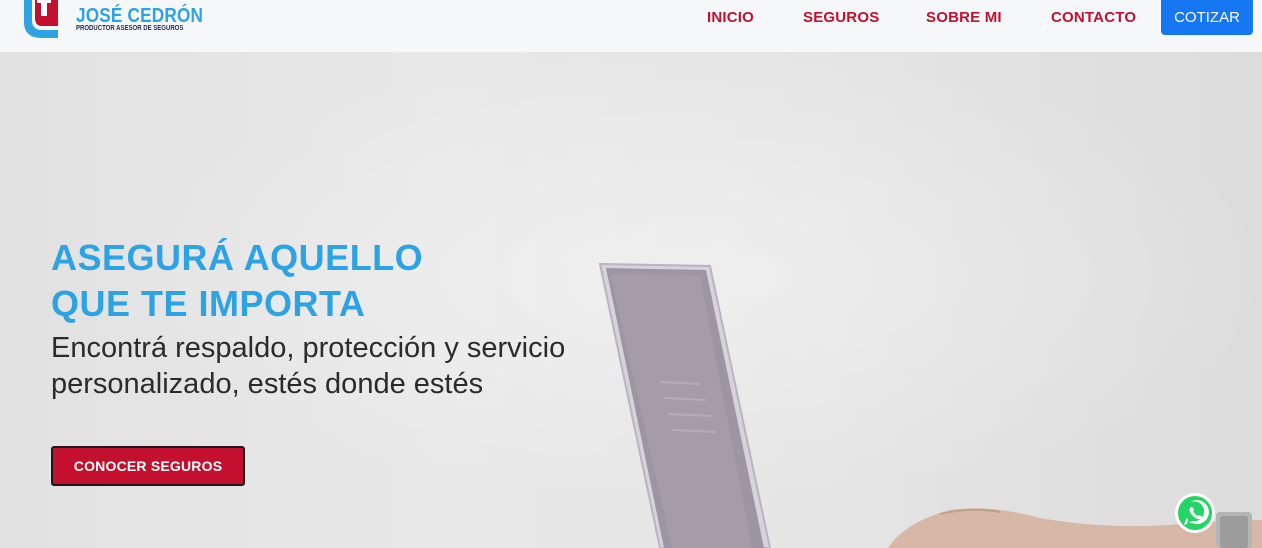  I want to click on nav-link-seguros: SEGUROS, so click(841, 17).